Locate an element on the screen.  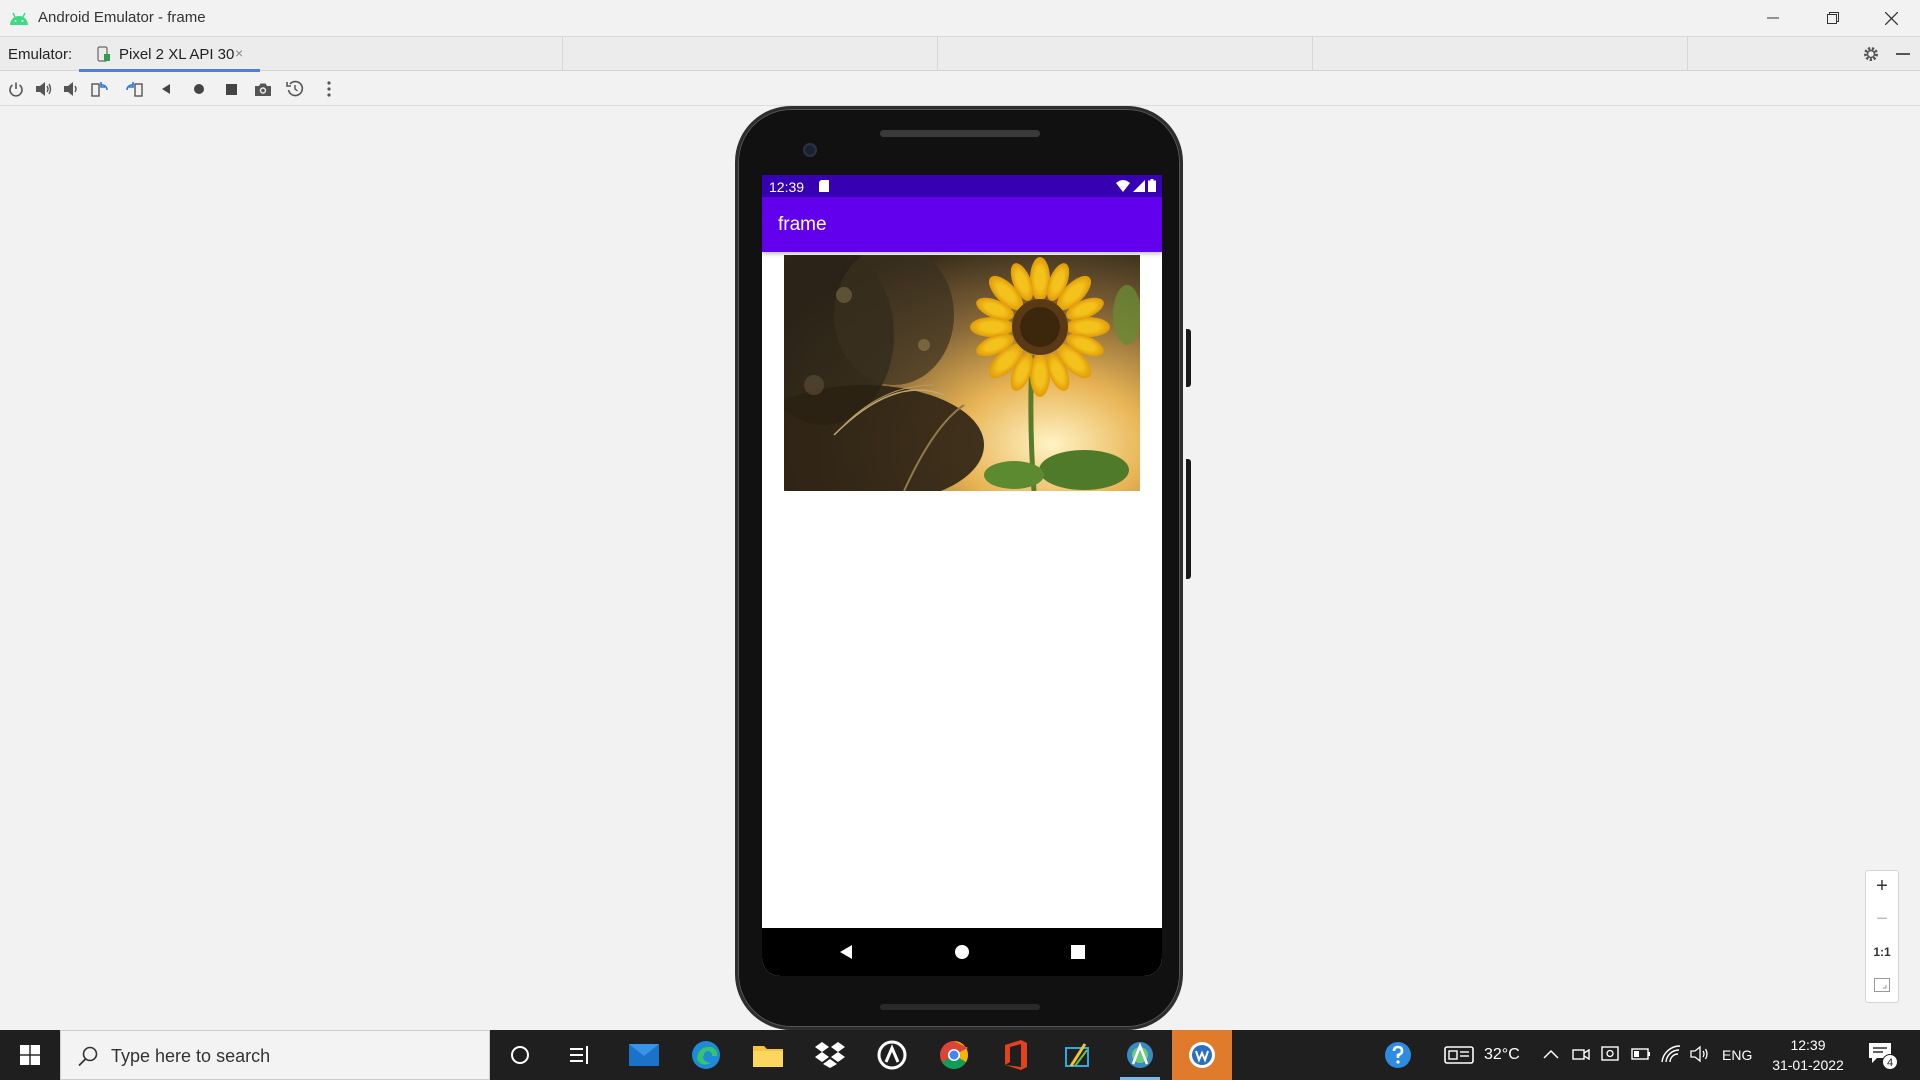
android-status-bar: 12:39 is located at coordinates (962, 186).